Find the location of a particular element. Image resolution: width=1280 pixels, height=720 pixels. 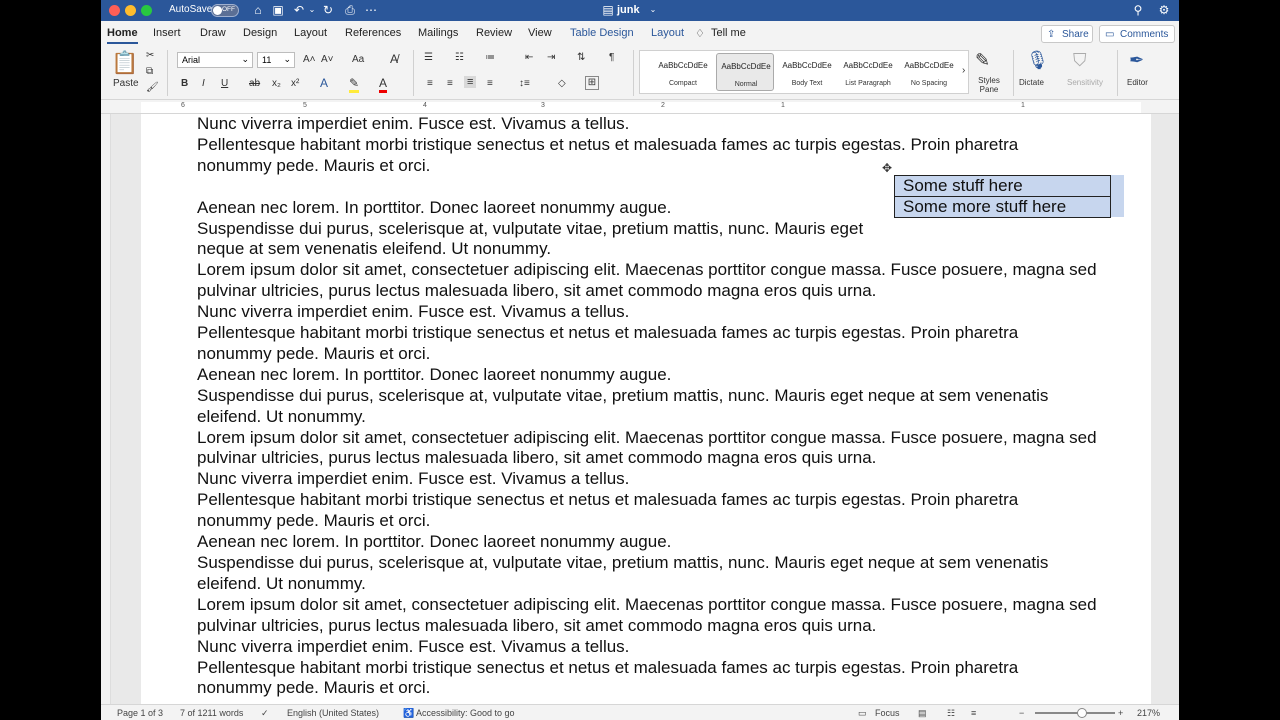

accessibility-icon: ♿ is located at coordinates (408, 713).